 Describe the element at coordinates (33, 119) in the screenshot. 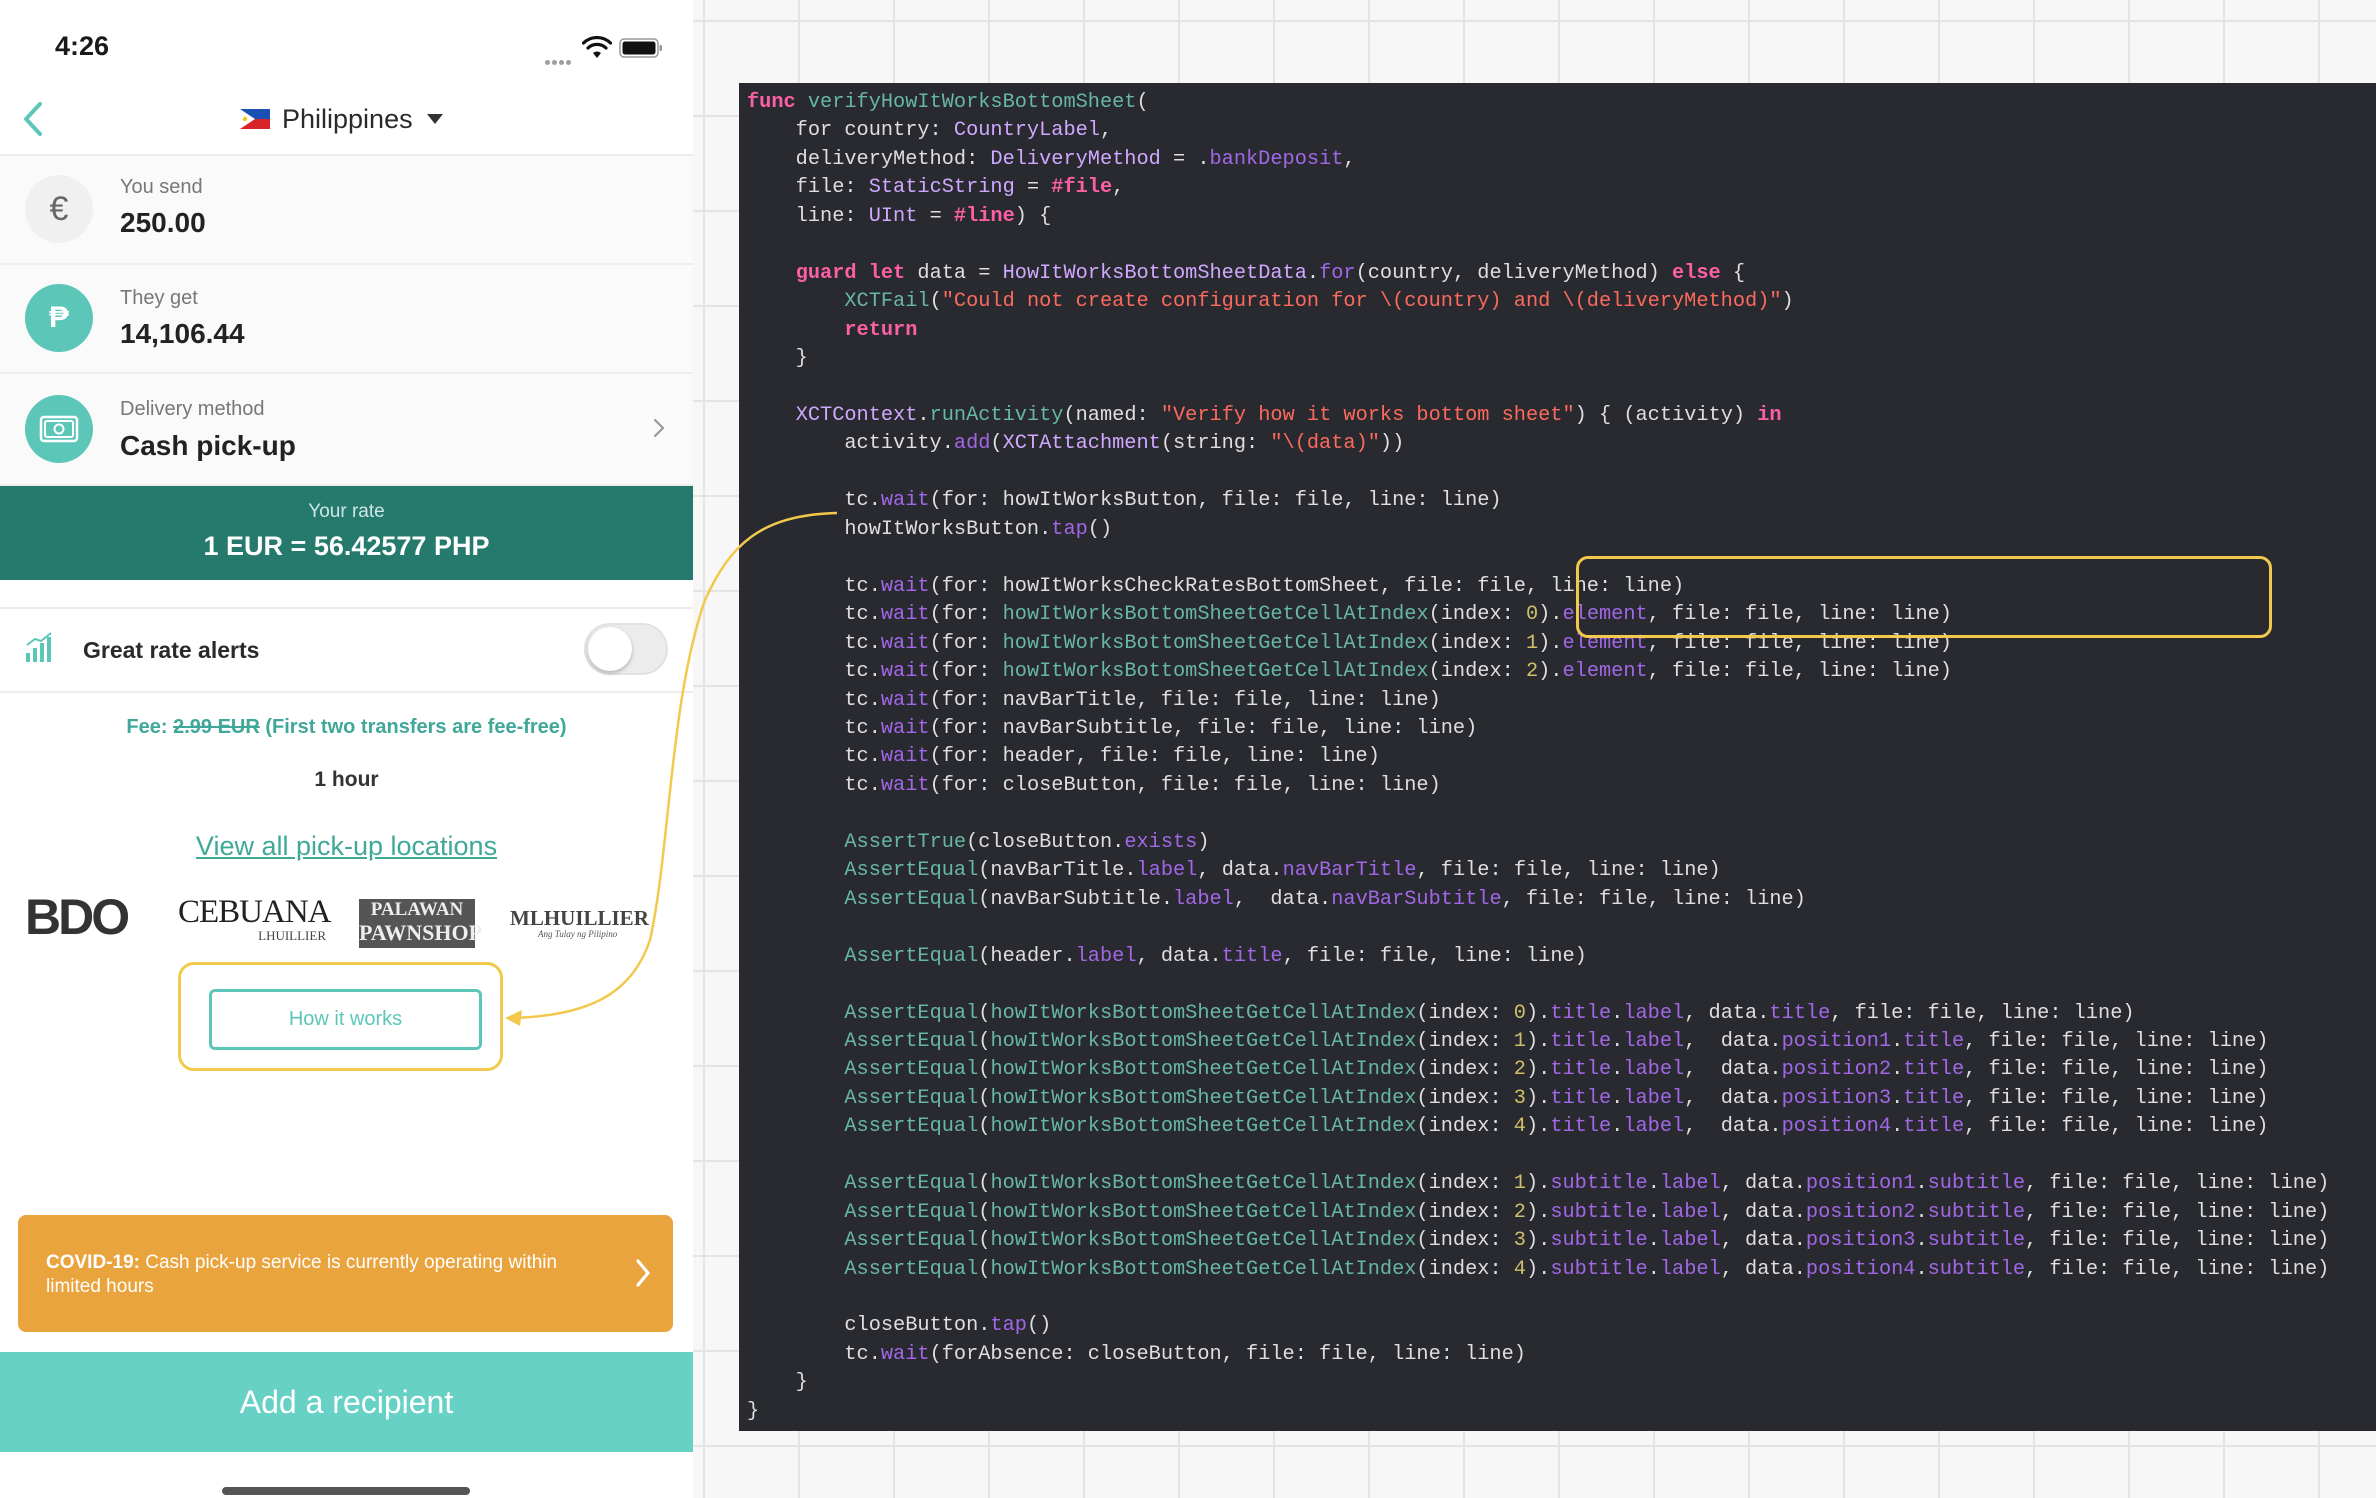

I see `back-chevron-icon` at that location.